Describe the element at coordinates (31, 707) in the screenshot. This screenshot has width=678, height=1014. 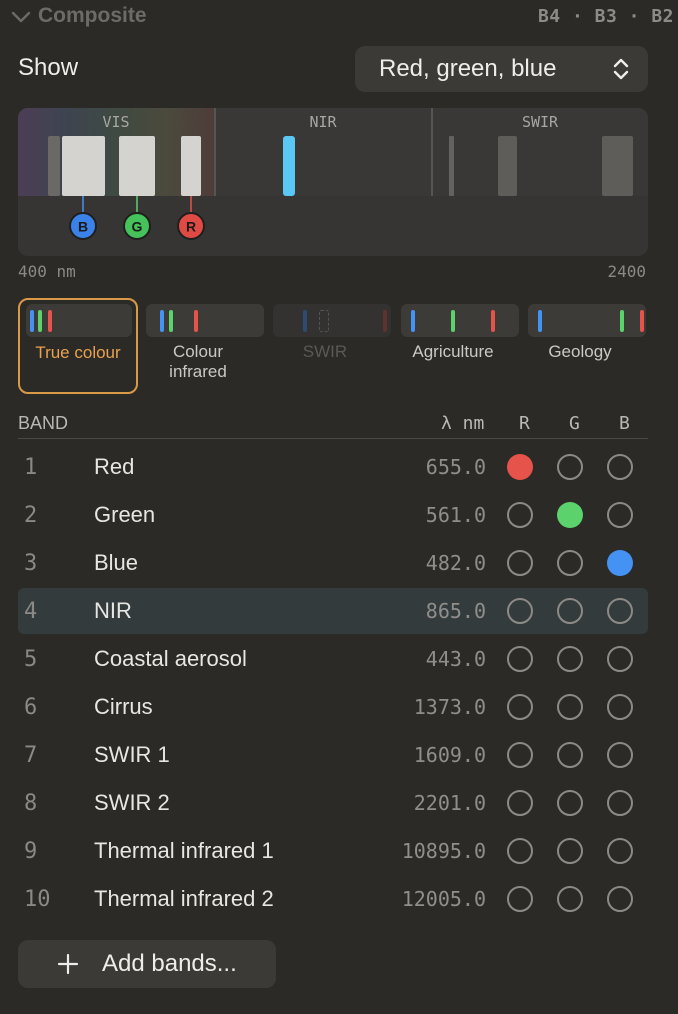
I see `band-number: 6` at that location.